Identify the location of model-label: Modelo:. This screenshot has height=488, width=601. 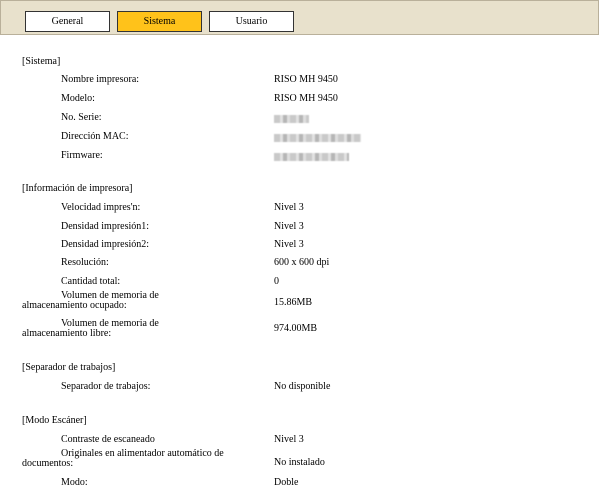
(78, 98).